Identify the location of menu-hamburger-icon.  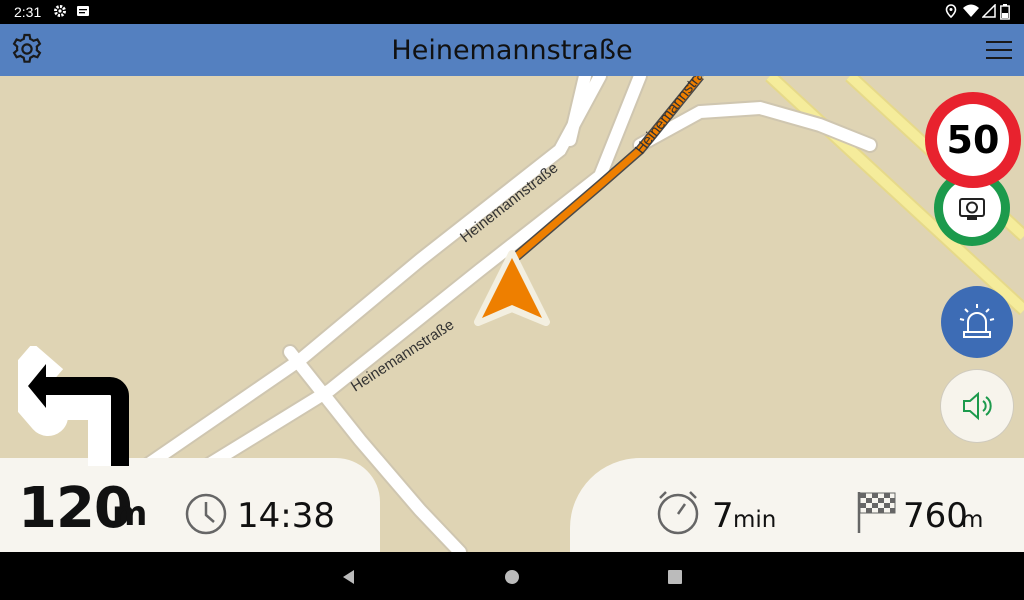
(999, 50).